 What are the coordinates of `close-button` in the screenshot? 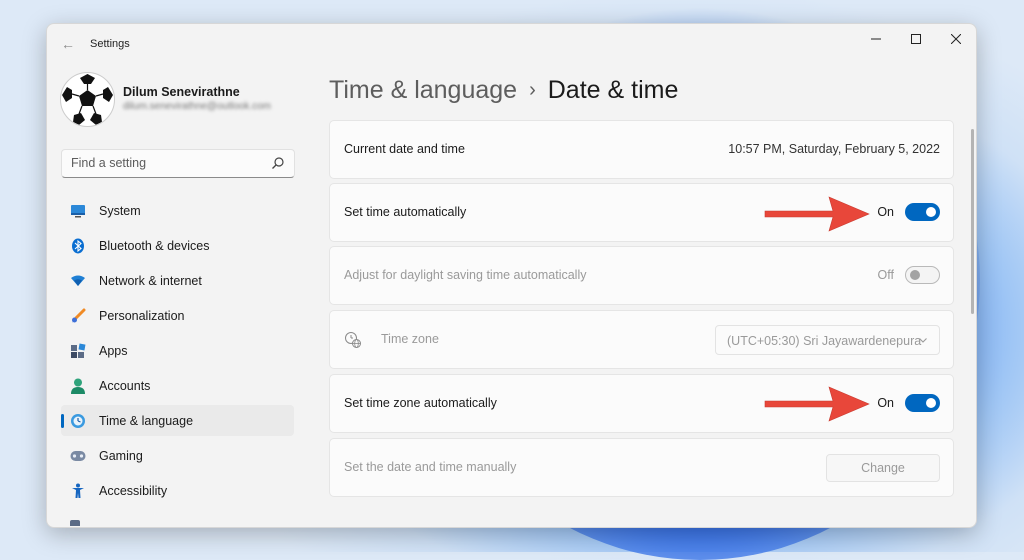 It's located at (956, 39).